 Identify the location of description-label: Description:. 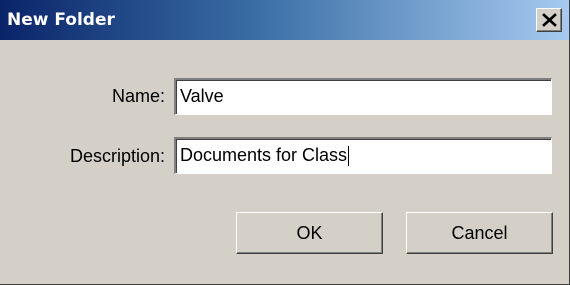
(117, 156).